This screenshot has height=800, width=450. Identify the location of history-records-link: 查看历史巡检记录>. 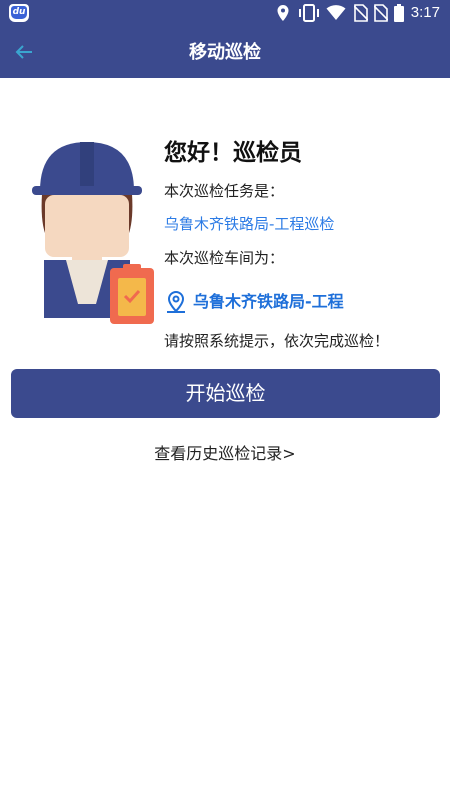
(225, 454).